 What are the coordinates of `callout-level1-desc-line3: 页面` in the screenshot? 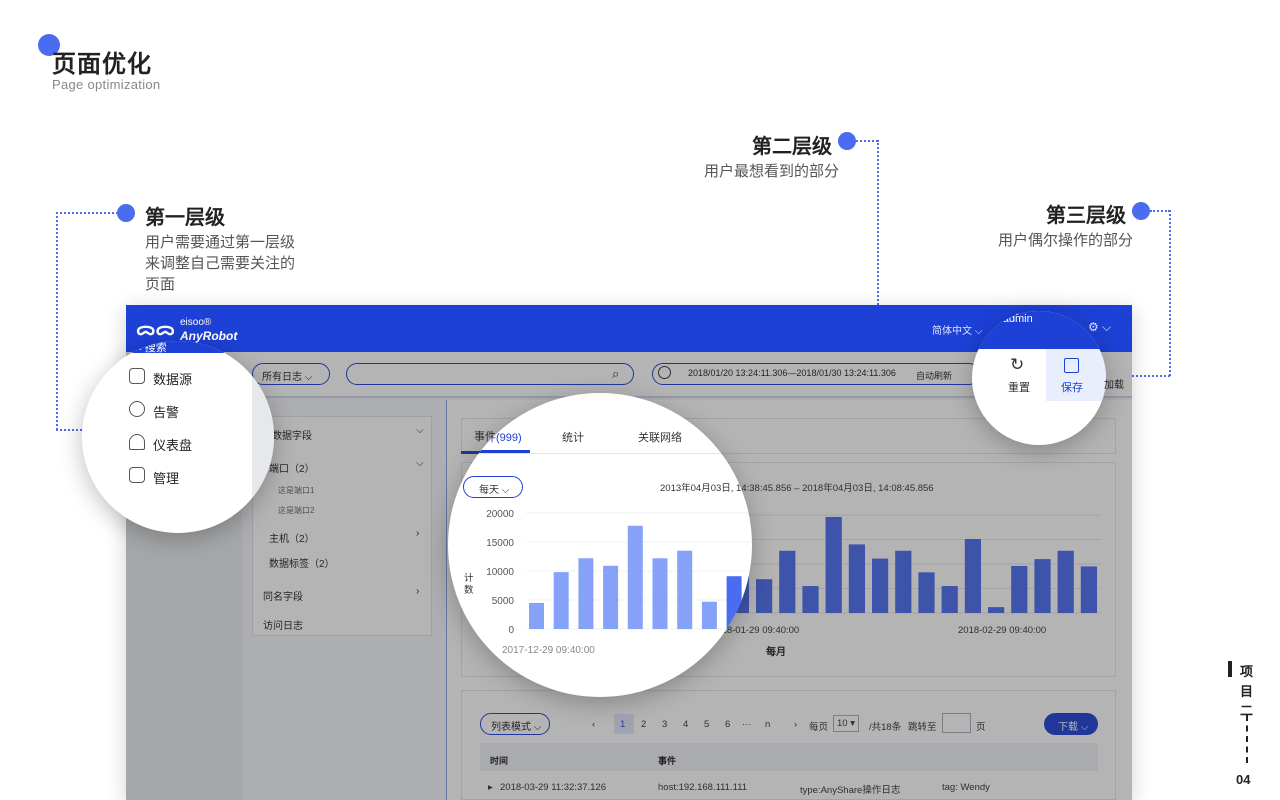 It's located at (160, 284).